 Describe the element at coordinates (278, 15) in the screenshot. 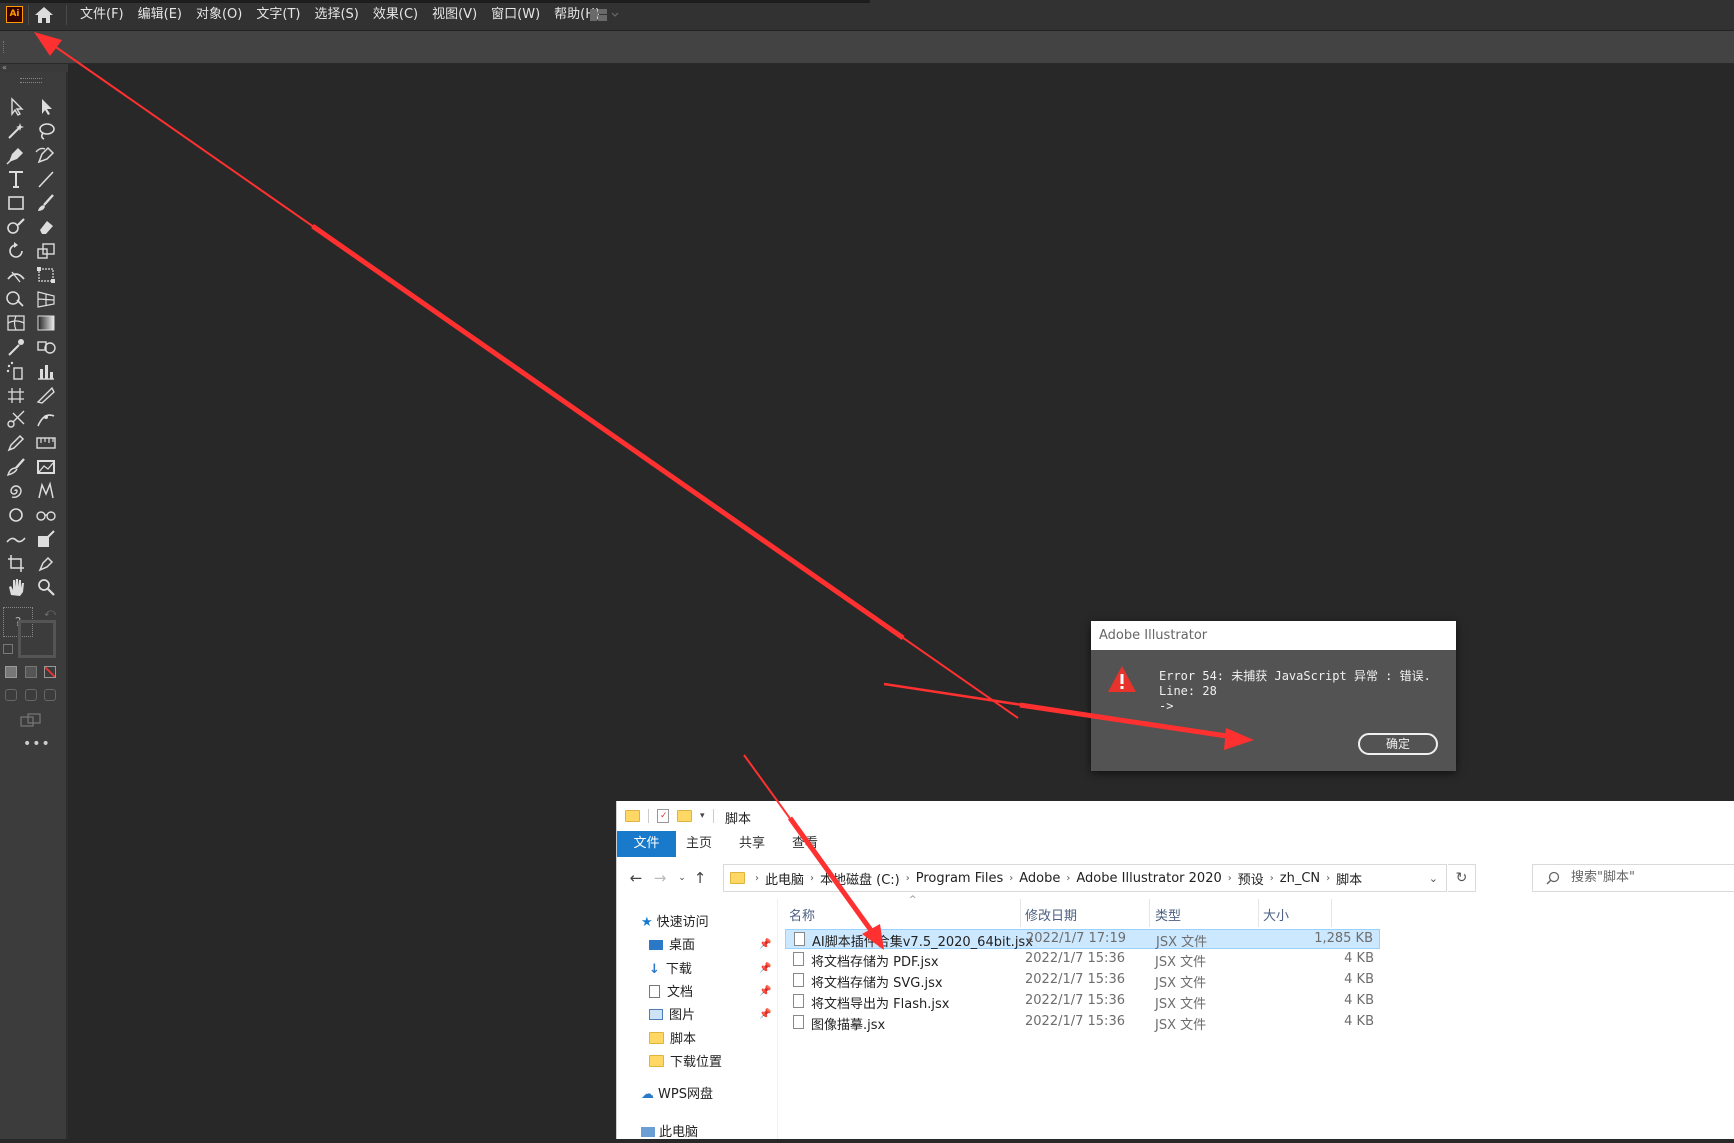

I see `menu-type: 文字(T)` at that location.